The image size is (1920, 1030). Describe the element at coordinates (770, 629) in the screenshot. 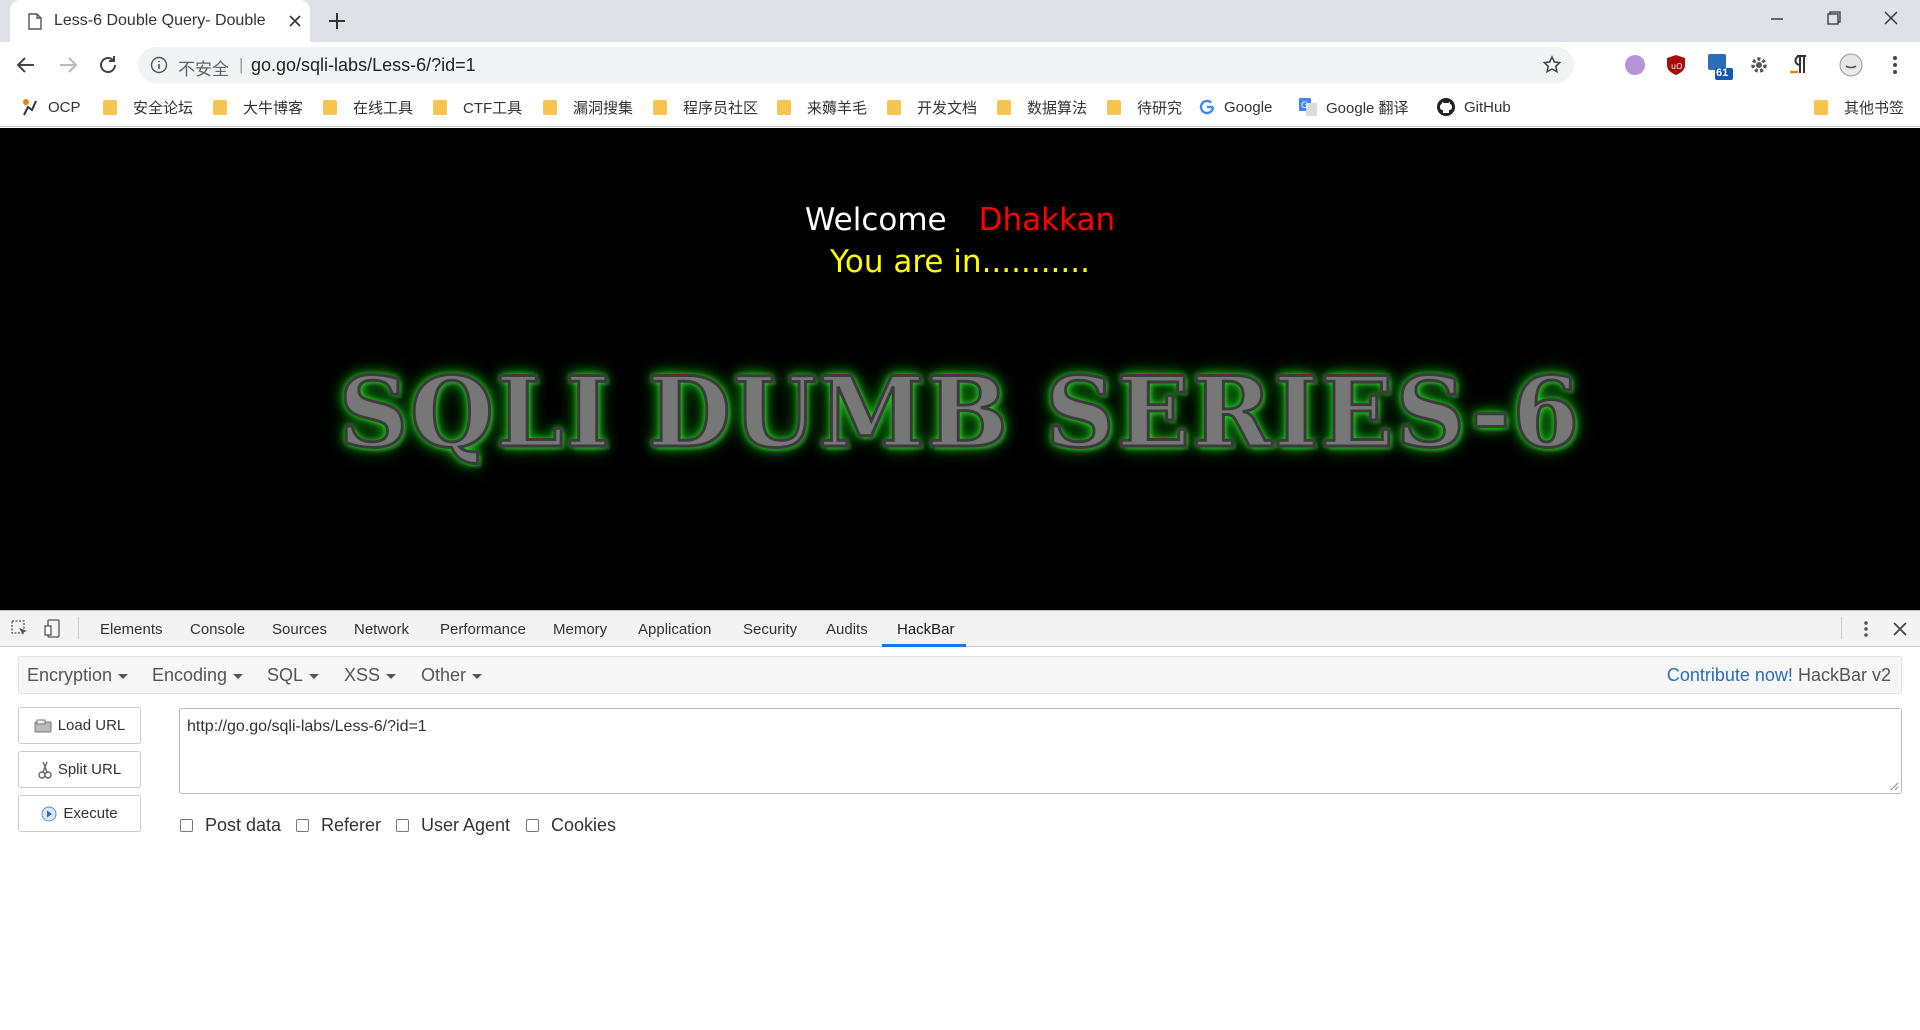

I see `tab-security: Security` at that location.